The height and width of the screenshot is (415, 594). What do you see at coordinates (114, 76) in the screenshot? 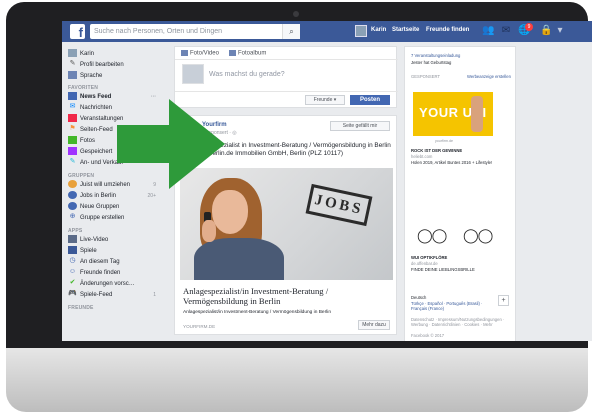
I see `sidebar-item-language: Sprache` at bounding box center [114, 76].